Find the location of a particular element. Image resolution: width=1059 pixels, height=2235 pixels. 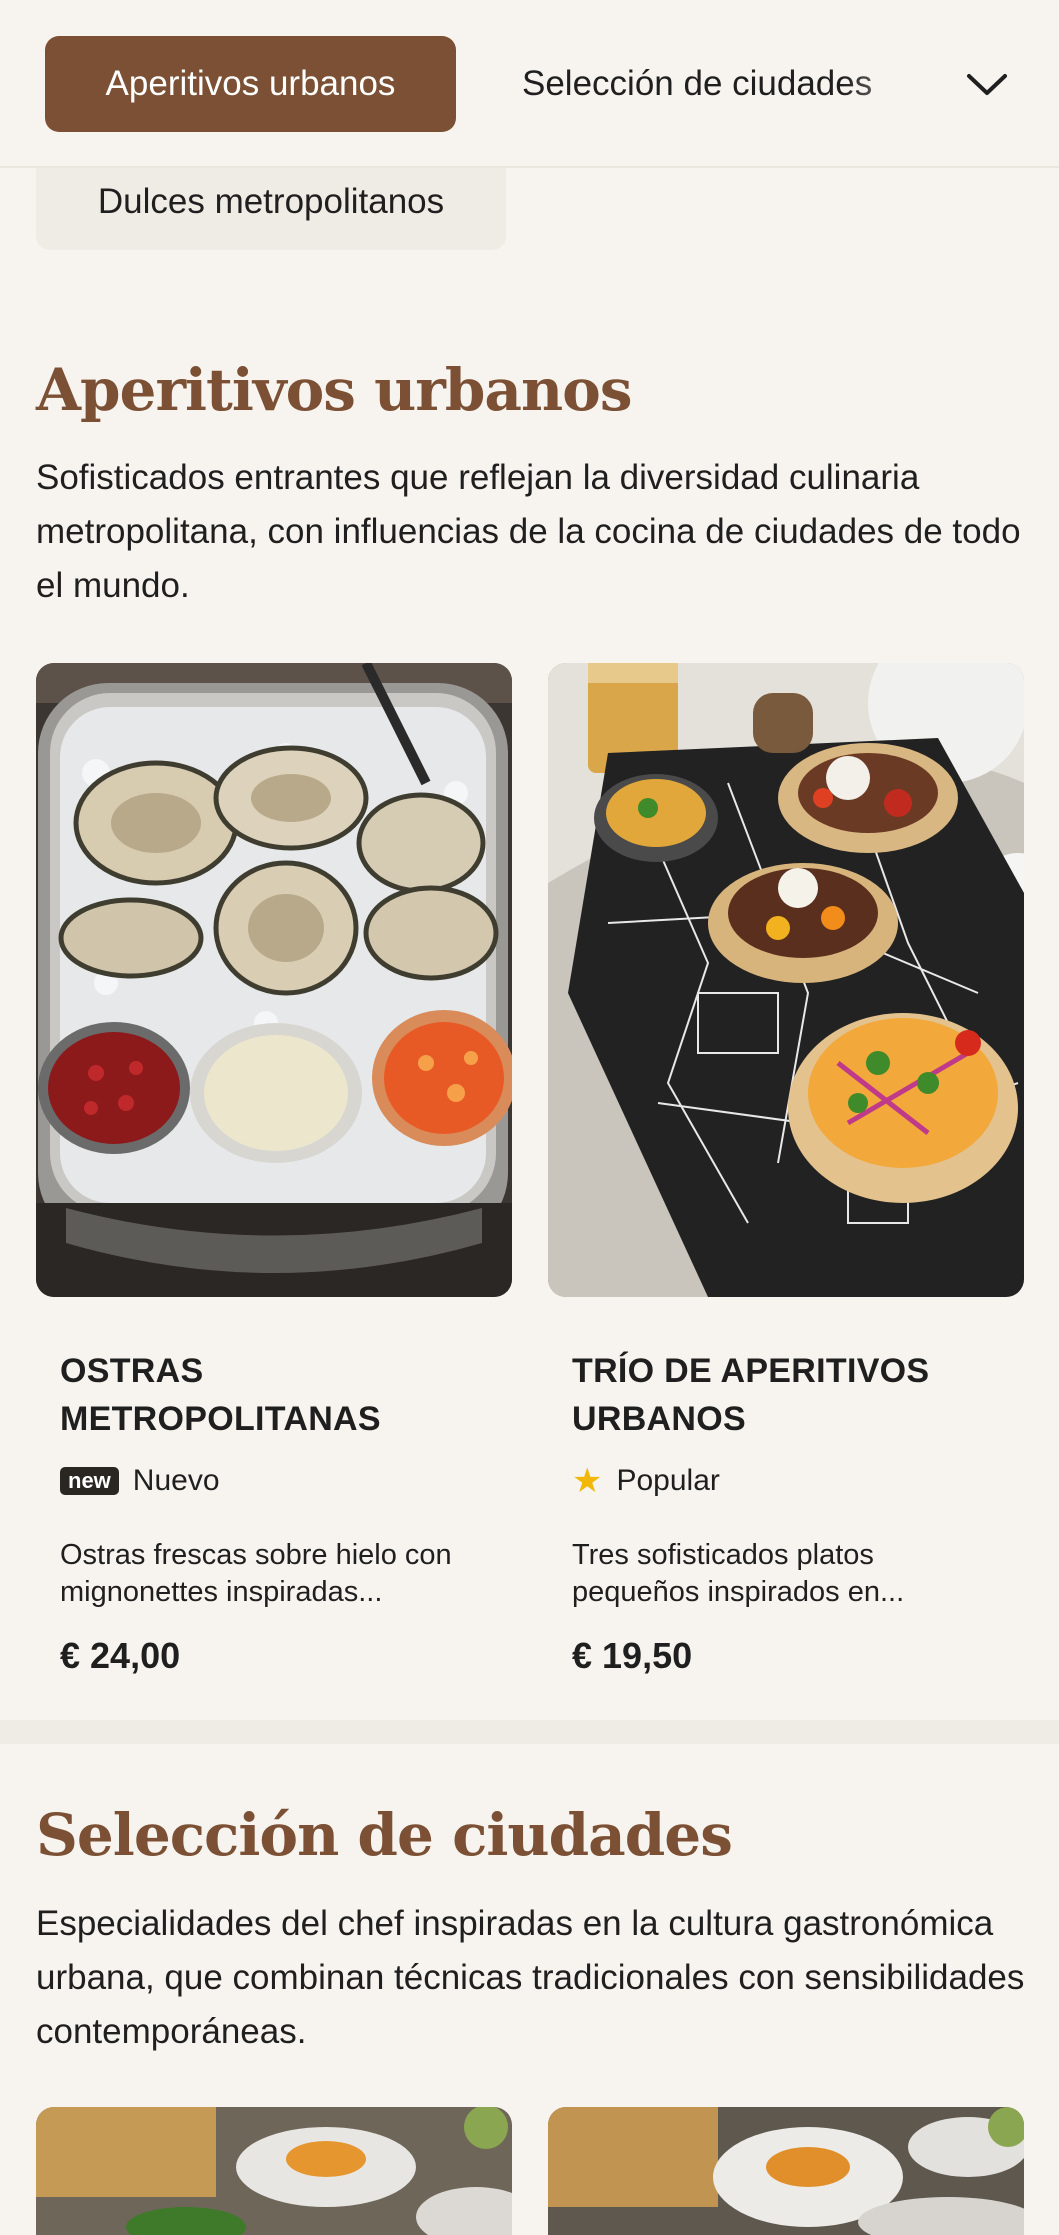

tab-aperitivos-urbanos: Aperitivos urbanos is located at coordinates (250, 84).